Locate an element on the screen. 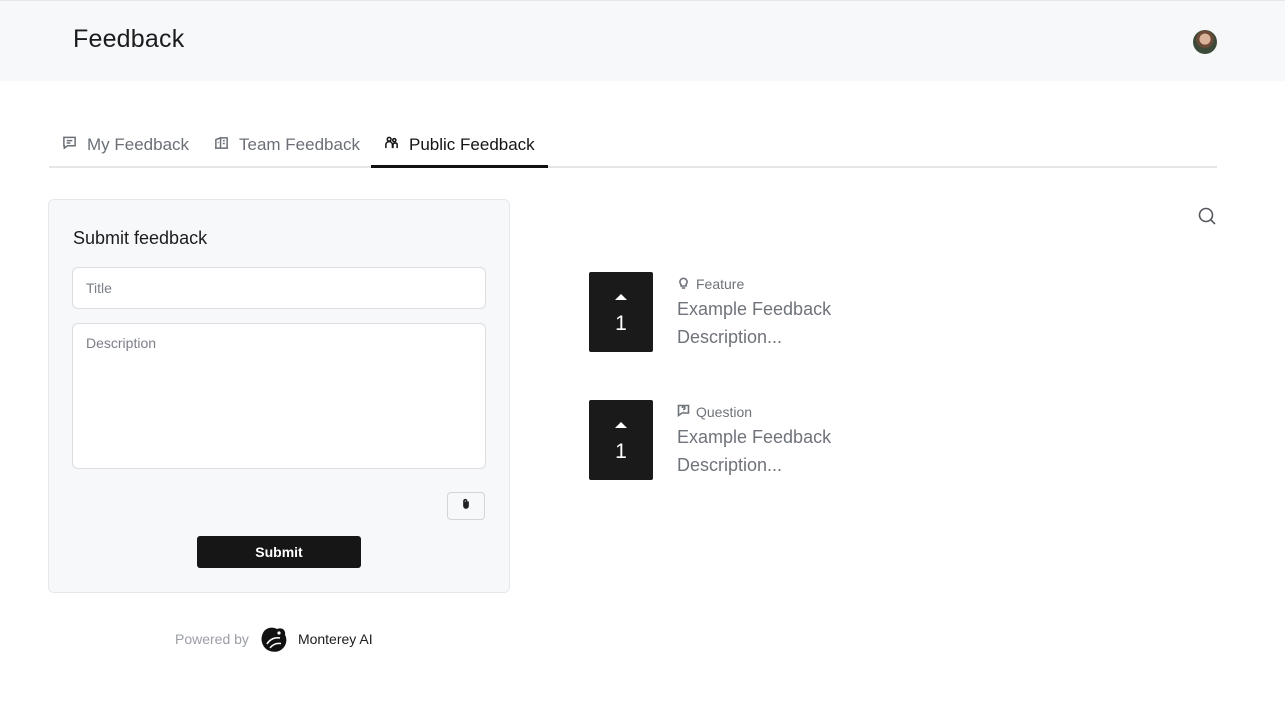 The width and height of the screenshot is (1285, 725). users-icon is located at coordinates (391, 145).